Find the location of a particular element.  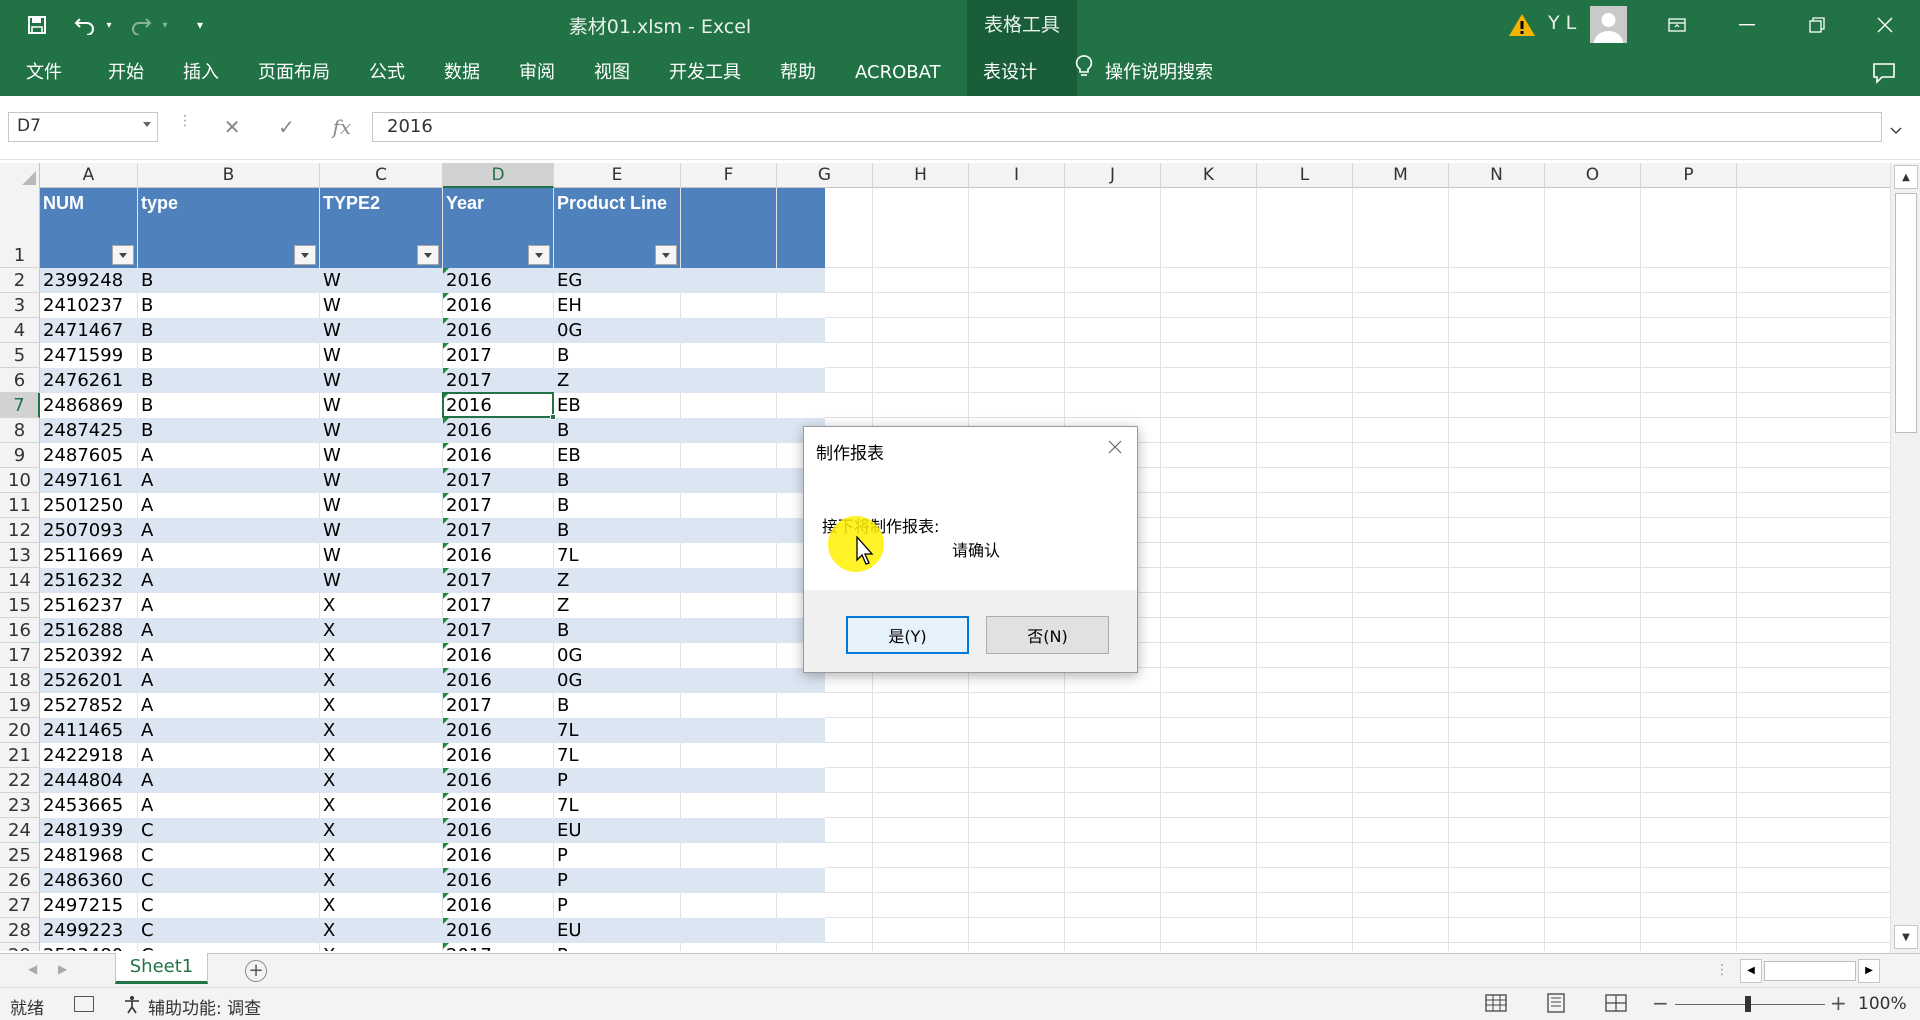

row-header: 26 is located at coordinates (20, 880).